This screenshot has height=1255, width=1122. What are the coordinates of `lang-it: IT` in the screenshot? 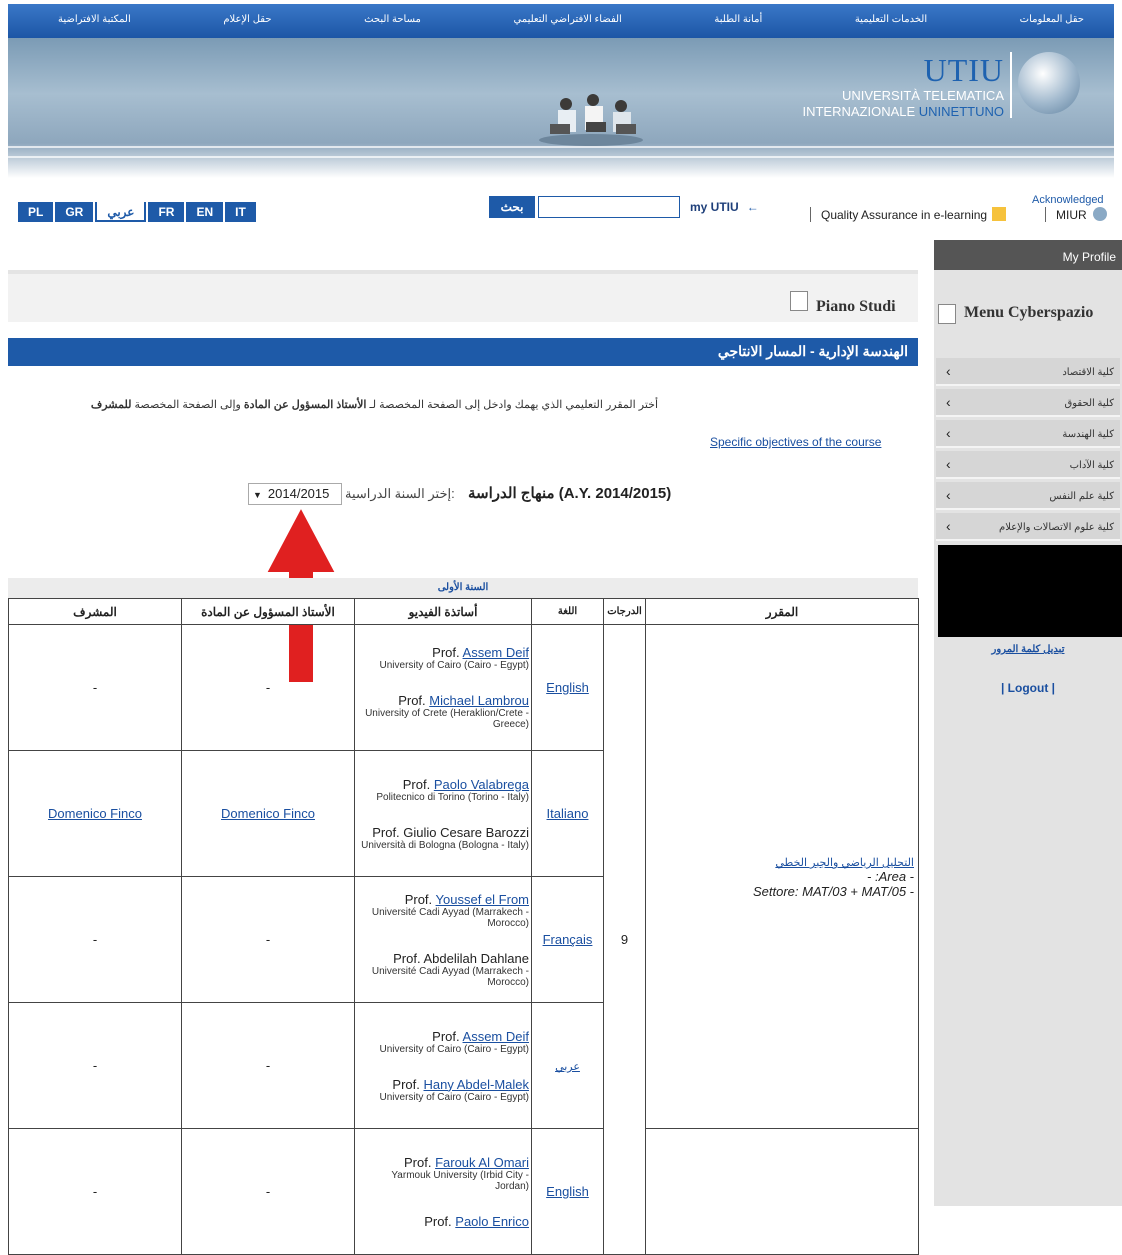 It's located at (240, 212).